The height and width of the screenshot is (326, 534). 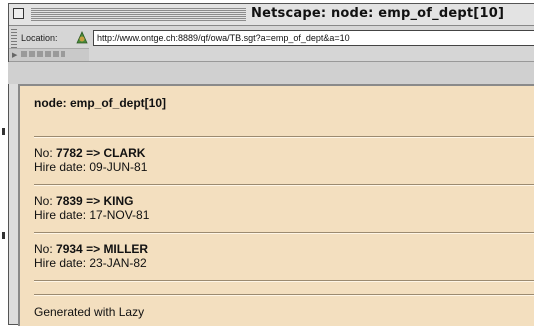 What do you see at coordinates (89, 312) in the screenshot?
I see `generated-footer: Generated with Lazy` at bounding box center [89, 312].